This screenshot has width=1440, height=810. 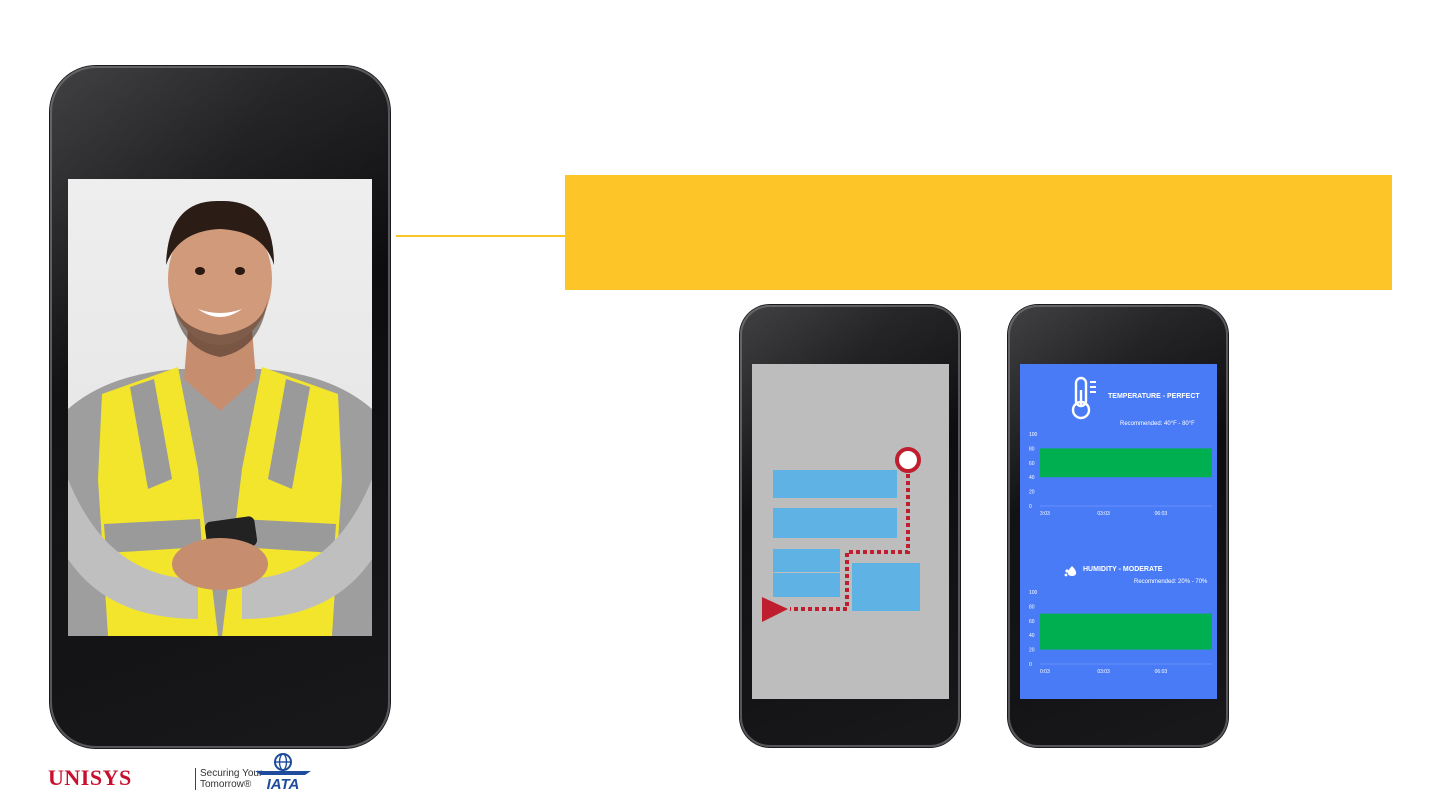 What do you see at coordinates (1045, 514) in the screenshot?
I see `temperature-x-tick: 3:03` at bounding box center [1045, 514].